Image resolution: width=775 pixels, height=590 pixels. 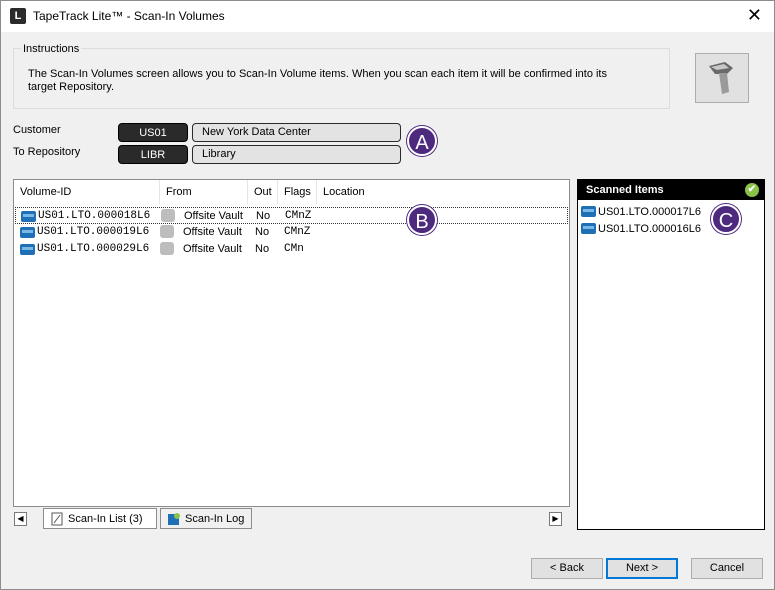 I want to click on volume-id-cell: US01.LTO.000029L6, so click(x=93, y=249).